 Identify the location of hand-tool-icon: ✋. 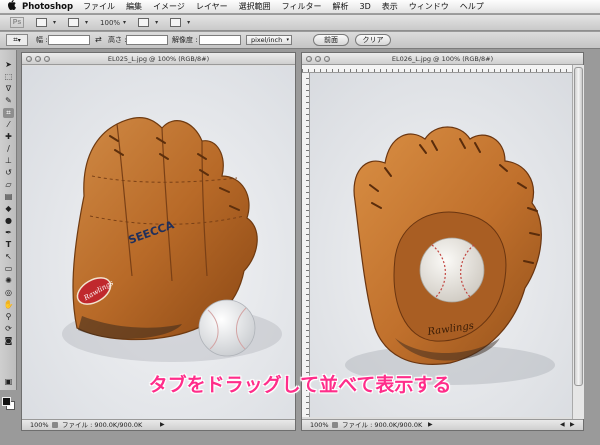
(8, 305).